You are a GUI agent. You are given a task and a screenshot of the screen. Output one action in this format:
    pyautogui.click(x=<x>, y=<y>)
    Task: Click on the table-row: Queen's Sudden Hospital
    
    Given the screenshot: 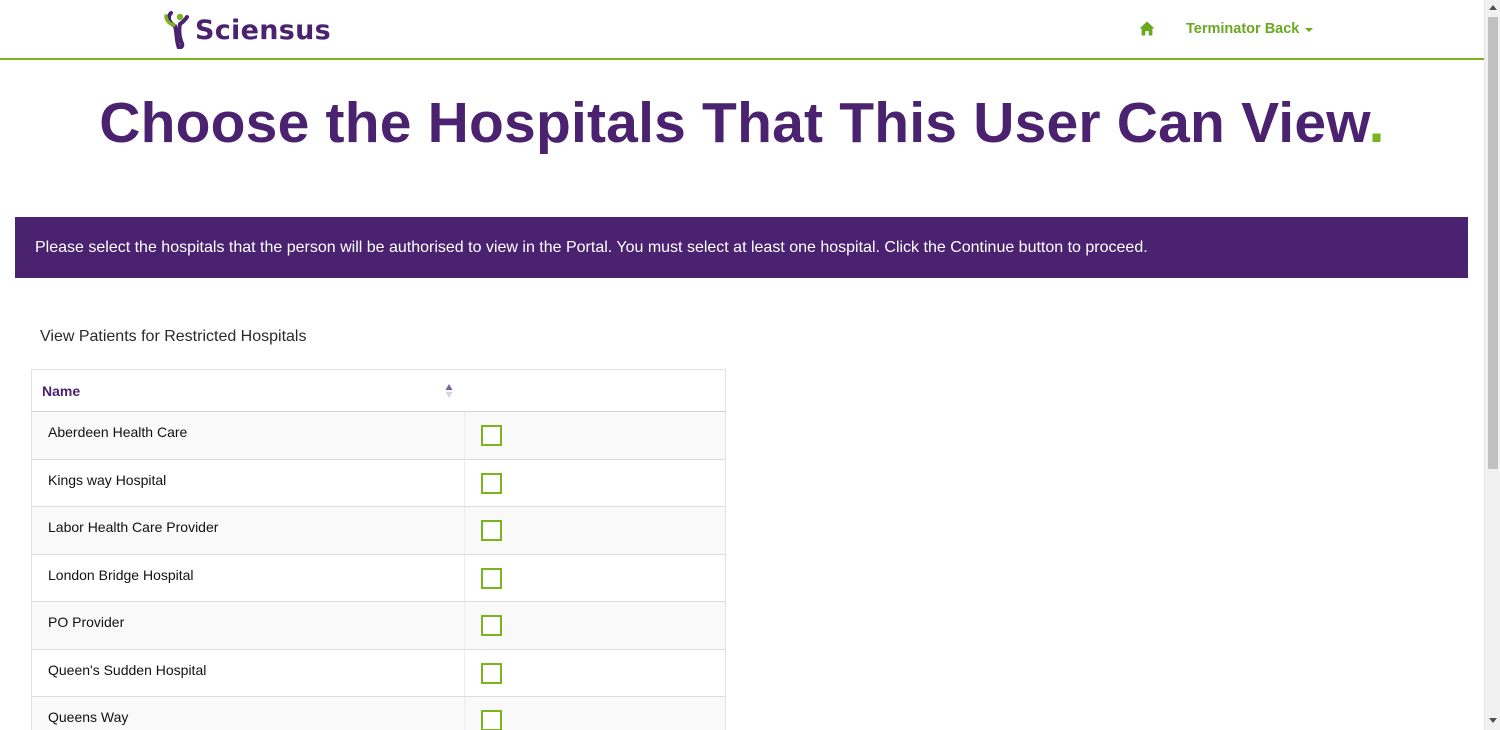 What is the action you would take?
    pyautogui.click(x=378, y=673)
    